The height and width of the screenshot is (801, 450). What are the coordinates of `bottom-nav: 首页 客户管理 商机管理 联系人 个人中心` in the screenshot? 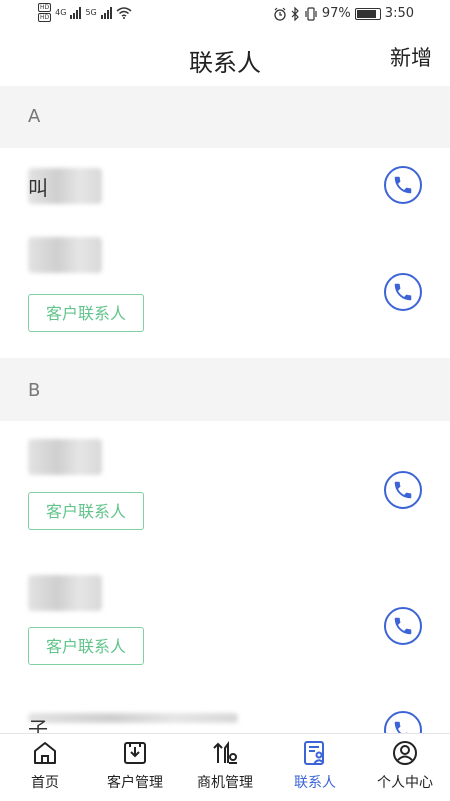 It's located at (225, 767).